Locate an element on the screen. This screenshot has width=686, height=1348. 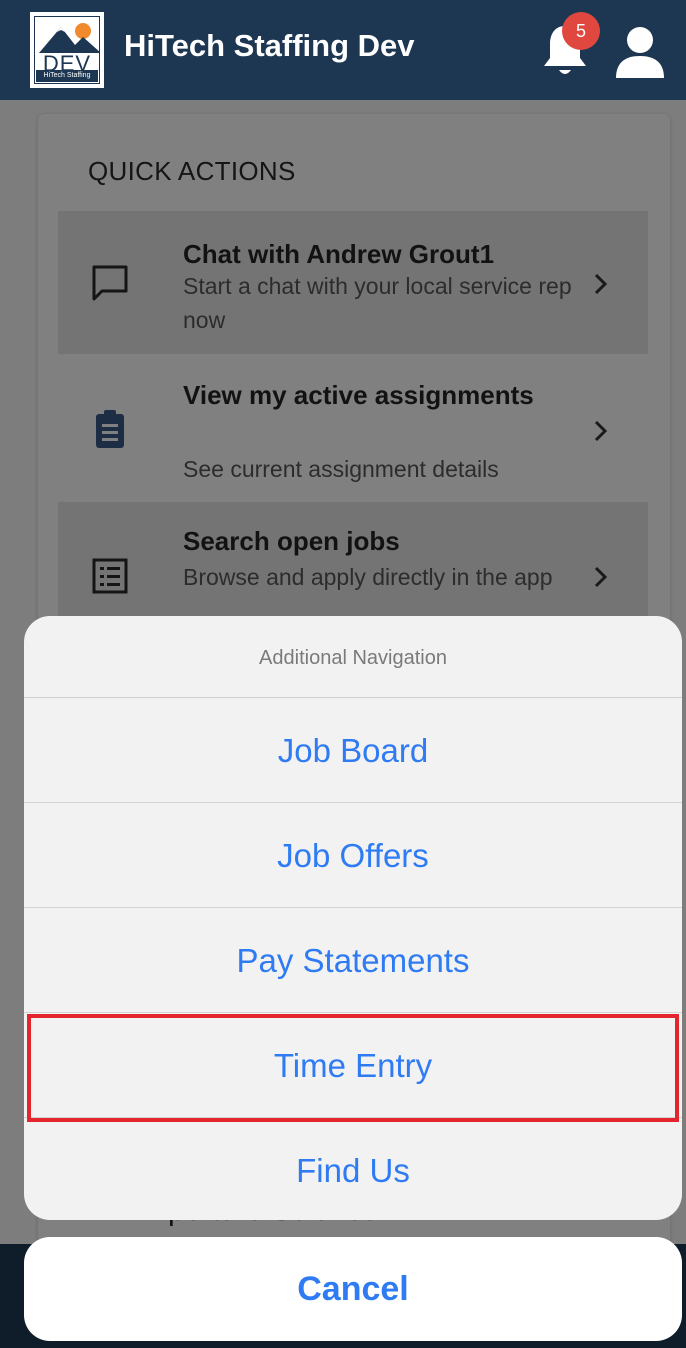
app-logo: DEV HiTech Staffing is located at coordinates (67, 50).